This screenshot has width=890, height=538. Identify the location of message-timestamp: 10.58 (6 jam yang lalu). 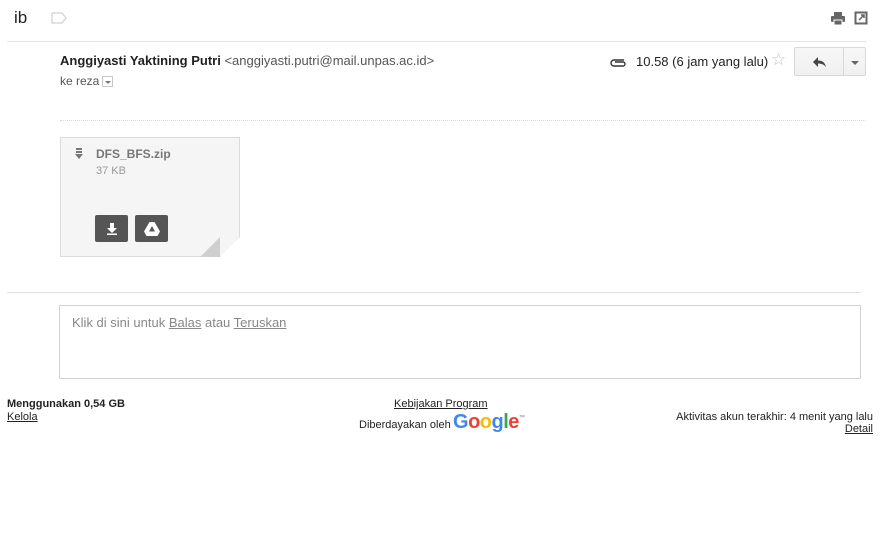
(702, 61).